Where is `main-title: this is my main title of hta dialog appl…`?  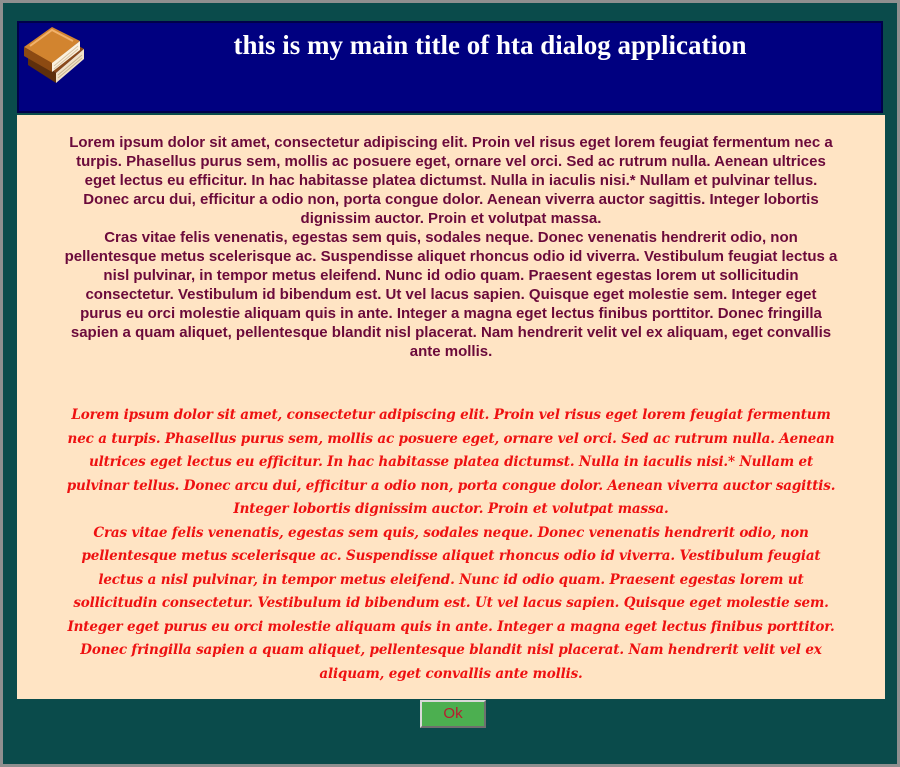
main-title: this is my main title of hta dialog appl… is located at coordinates (490, 45).